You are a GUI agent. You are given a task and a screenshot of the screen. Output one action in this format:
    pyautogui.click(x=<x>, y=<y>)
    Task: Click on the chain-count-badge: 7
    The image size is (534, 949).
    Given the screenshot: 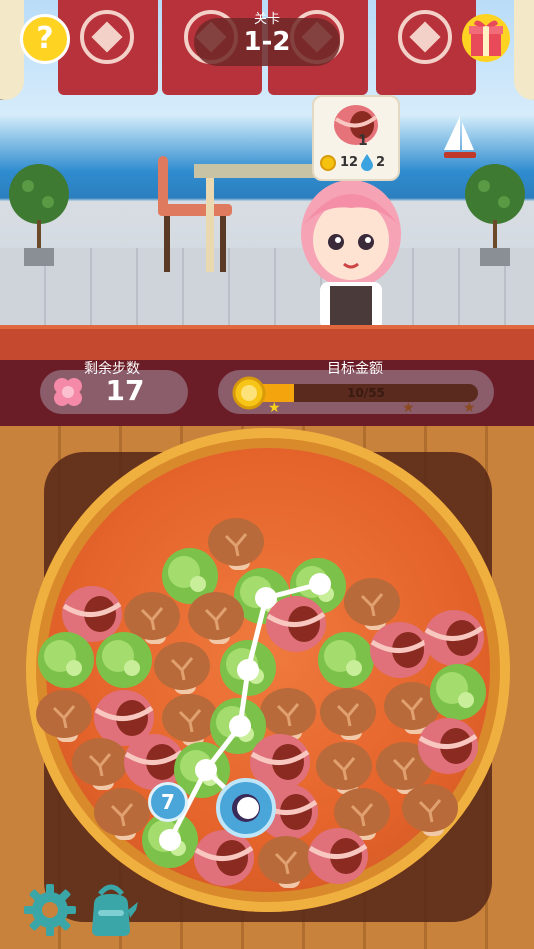 What is the action you would take?
    pyautogui.click(x=168, y=802)
    